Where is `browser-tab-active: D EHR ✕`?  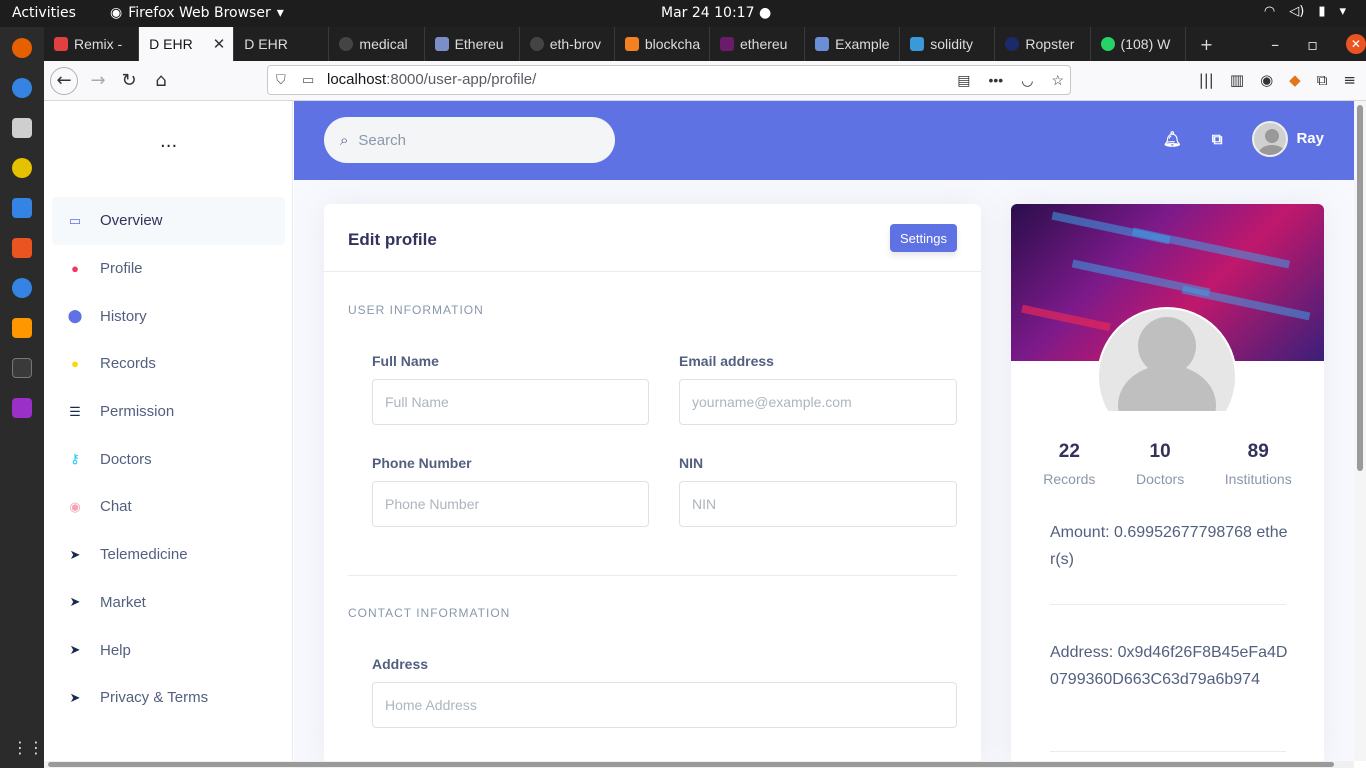 browser-tab-active: D EHR ✕ is located at coordinates (187, 44).